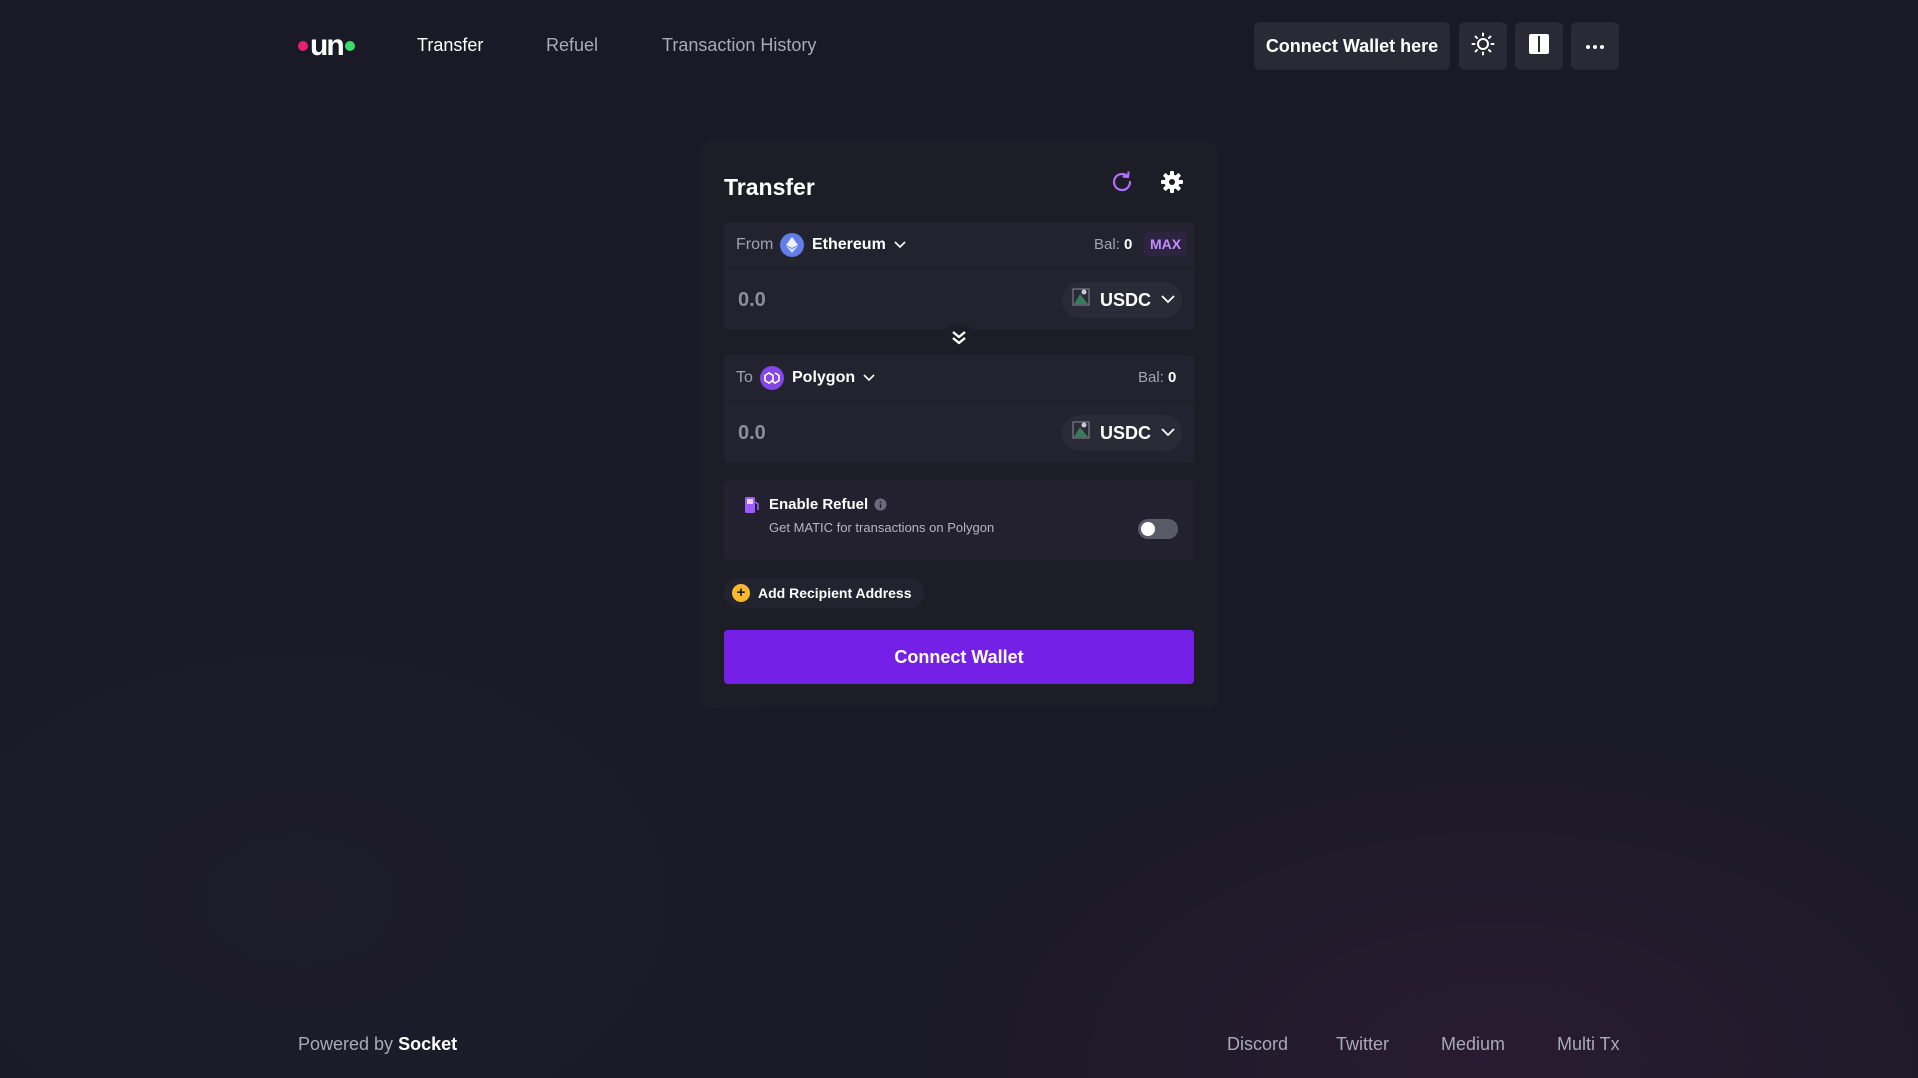 Image resolution: width=1918 pixels, height=1078 pixels. What do you see at coordinates (1362, 1044) in the screenshot?
I see `footer-link-twitter: Twitter` at bounding box center [1362, 1044].